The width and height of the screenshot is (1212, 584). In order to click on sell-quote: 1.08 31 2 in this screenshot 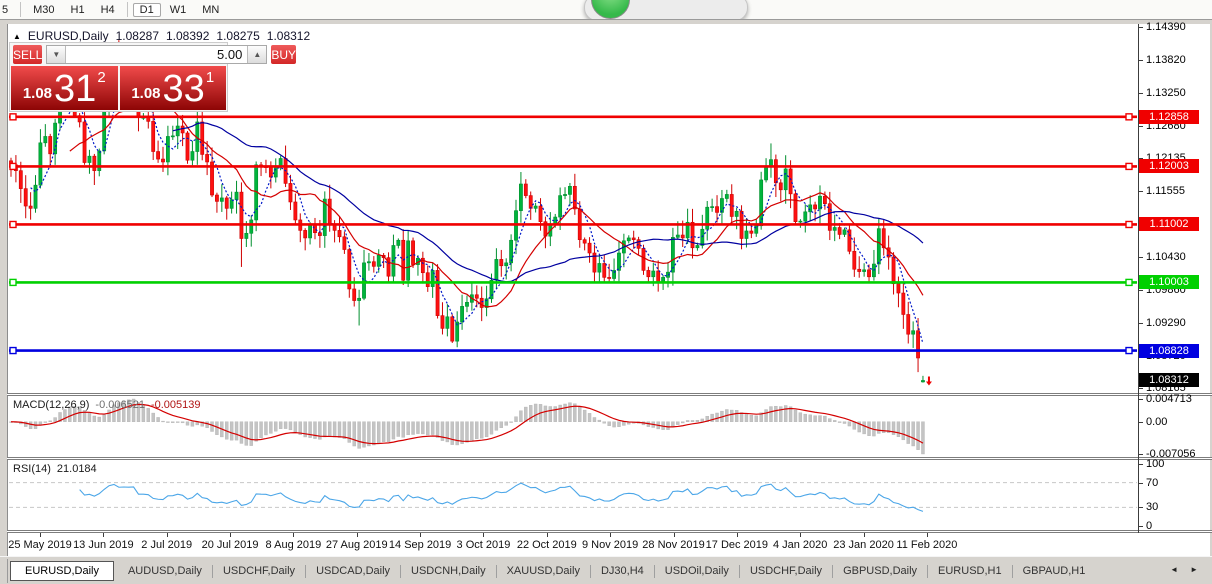, I will do `click(64, 88)`.